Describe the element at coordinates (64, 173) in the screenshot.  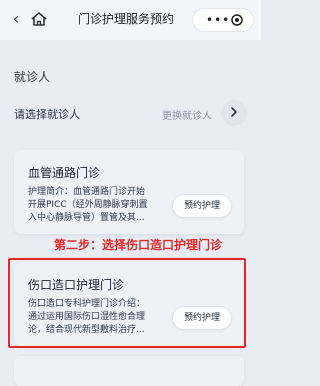
I see `service-title: 血管通路门诊` at that location.